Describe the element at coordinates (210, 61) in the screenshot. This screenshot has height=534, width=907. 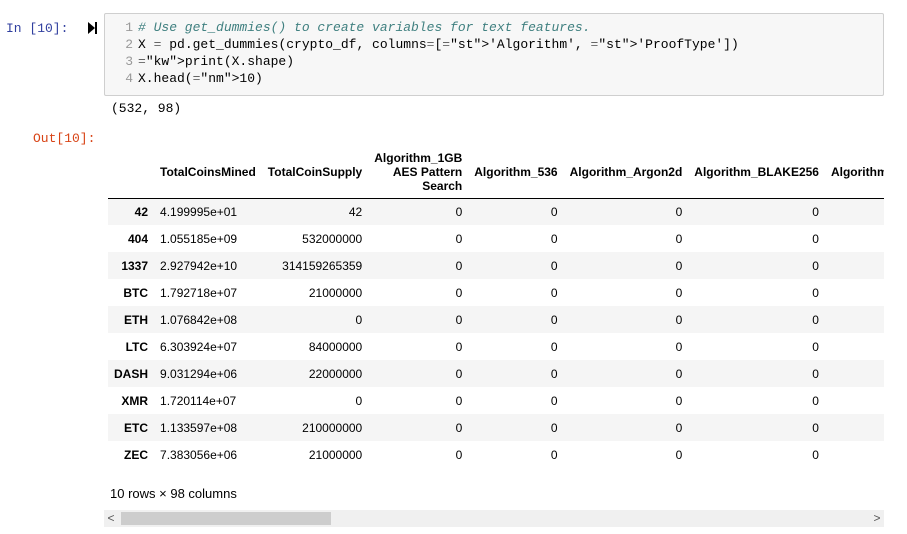
I see `code-line-3: 3 ="kw">print(X.shape)` at that location.